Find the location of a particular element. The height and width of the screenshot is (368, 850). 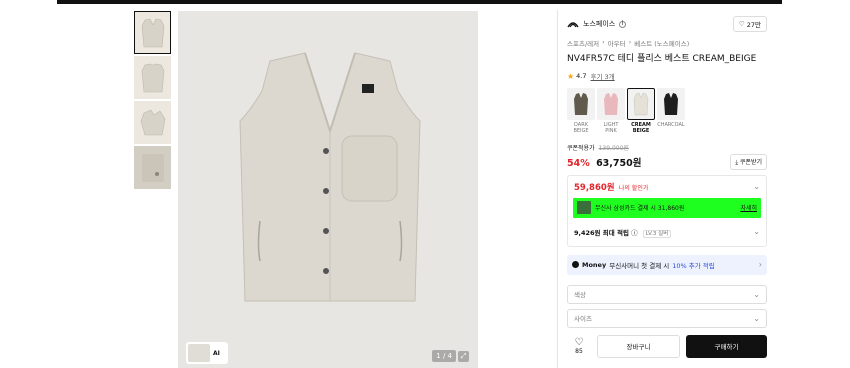

coupon-button: ⤓ 쿠폰받기 is located at coordinates (748, 161).